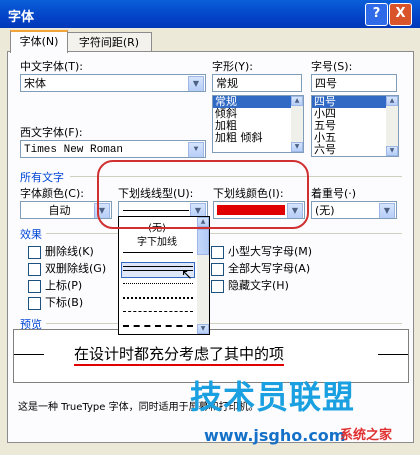 This screenshot has width=420, height=455. Describe the element at coordinates (109, 42) in the screenshot. I see `tab-character-spacing: 字符间距(R)` at that location.